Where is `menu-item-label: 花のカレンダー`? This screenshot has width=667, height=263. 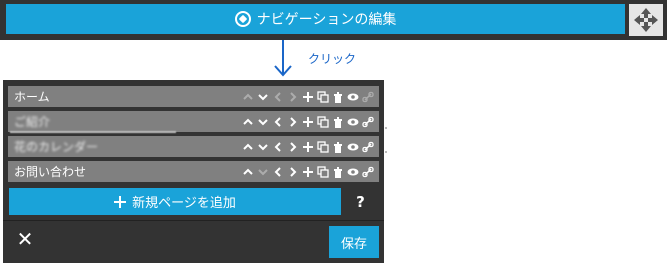 menu-item-label: 花のカレンダー is located at coordinates (56, 147).